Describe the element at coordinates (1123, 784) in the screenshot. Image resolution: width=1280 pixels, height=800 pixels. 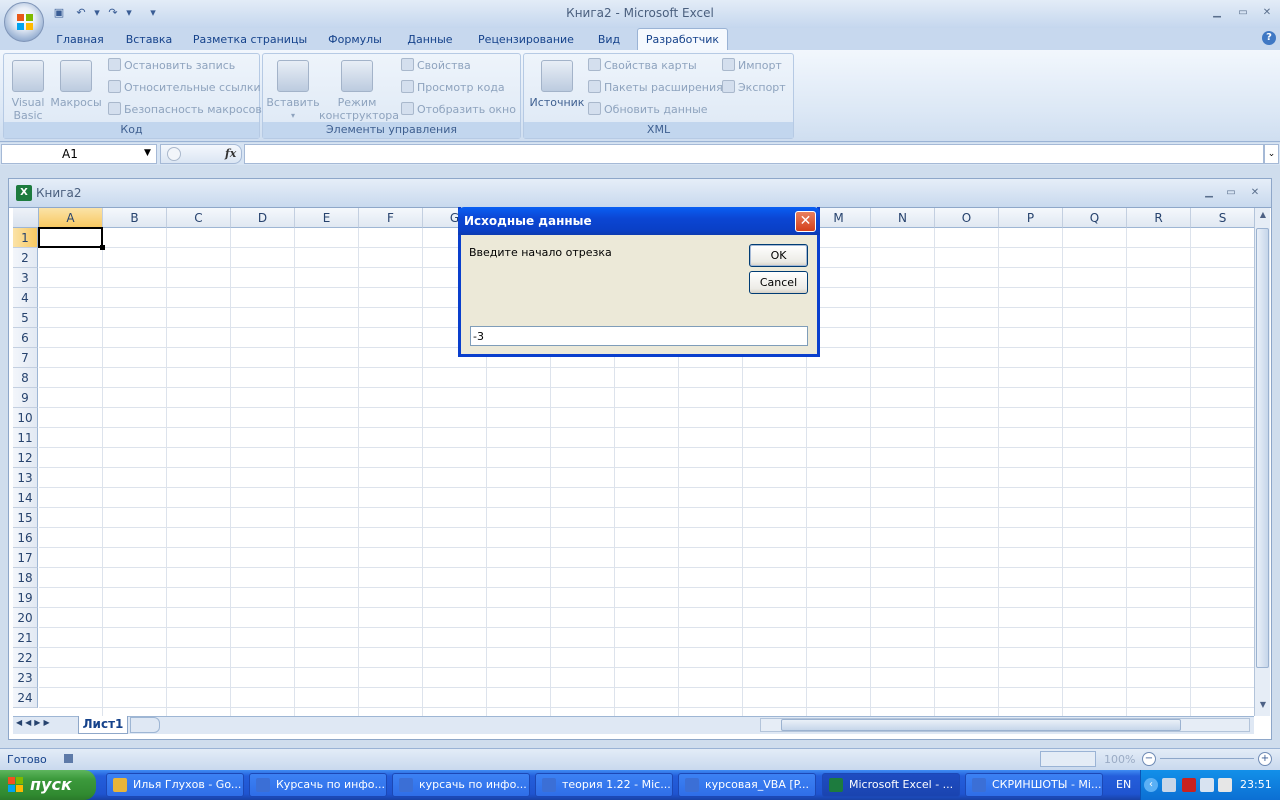
I see `language-indicator: EN` at that location.